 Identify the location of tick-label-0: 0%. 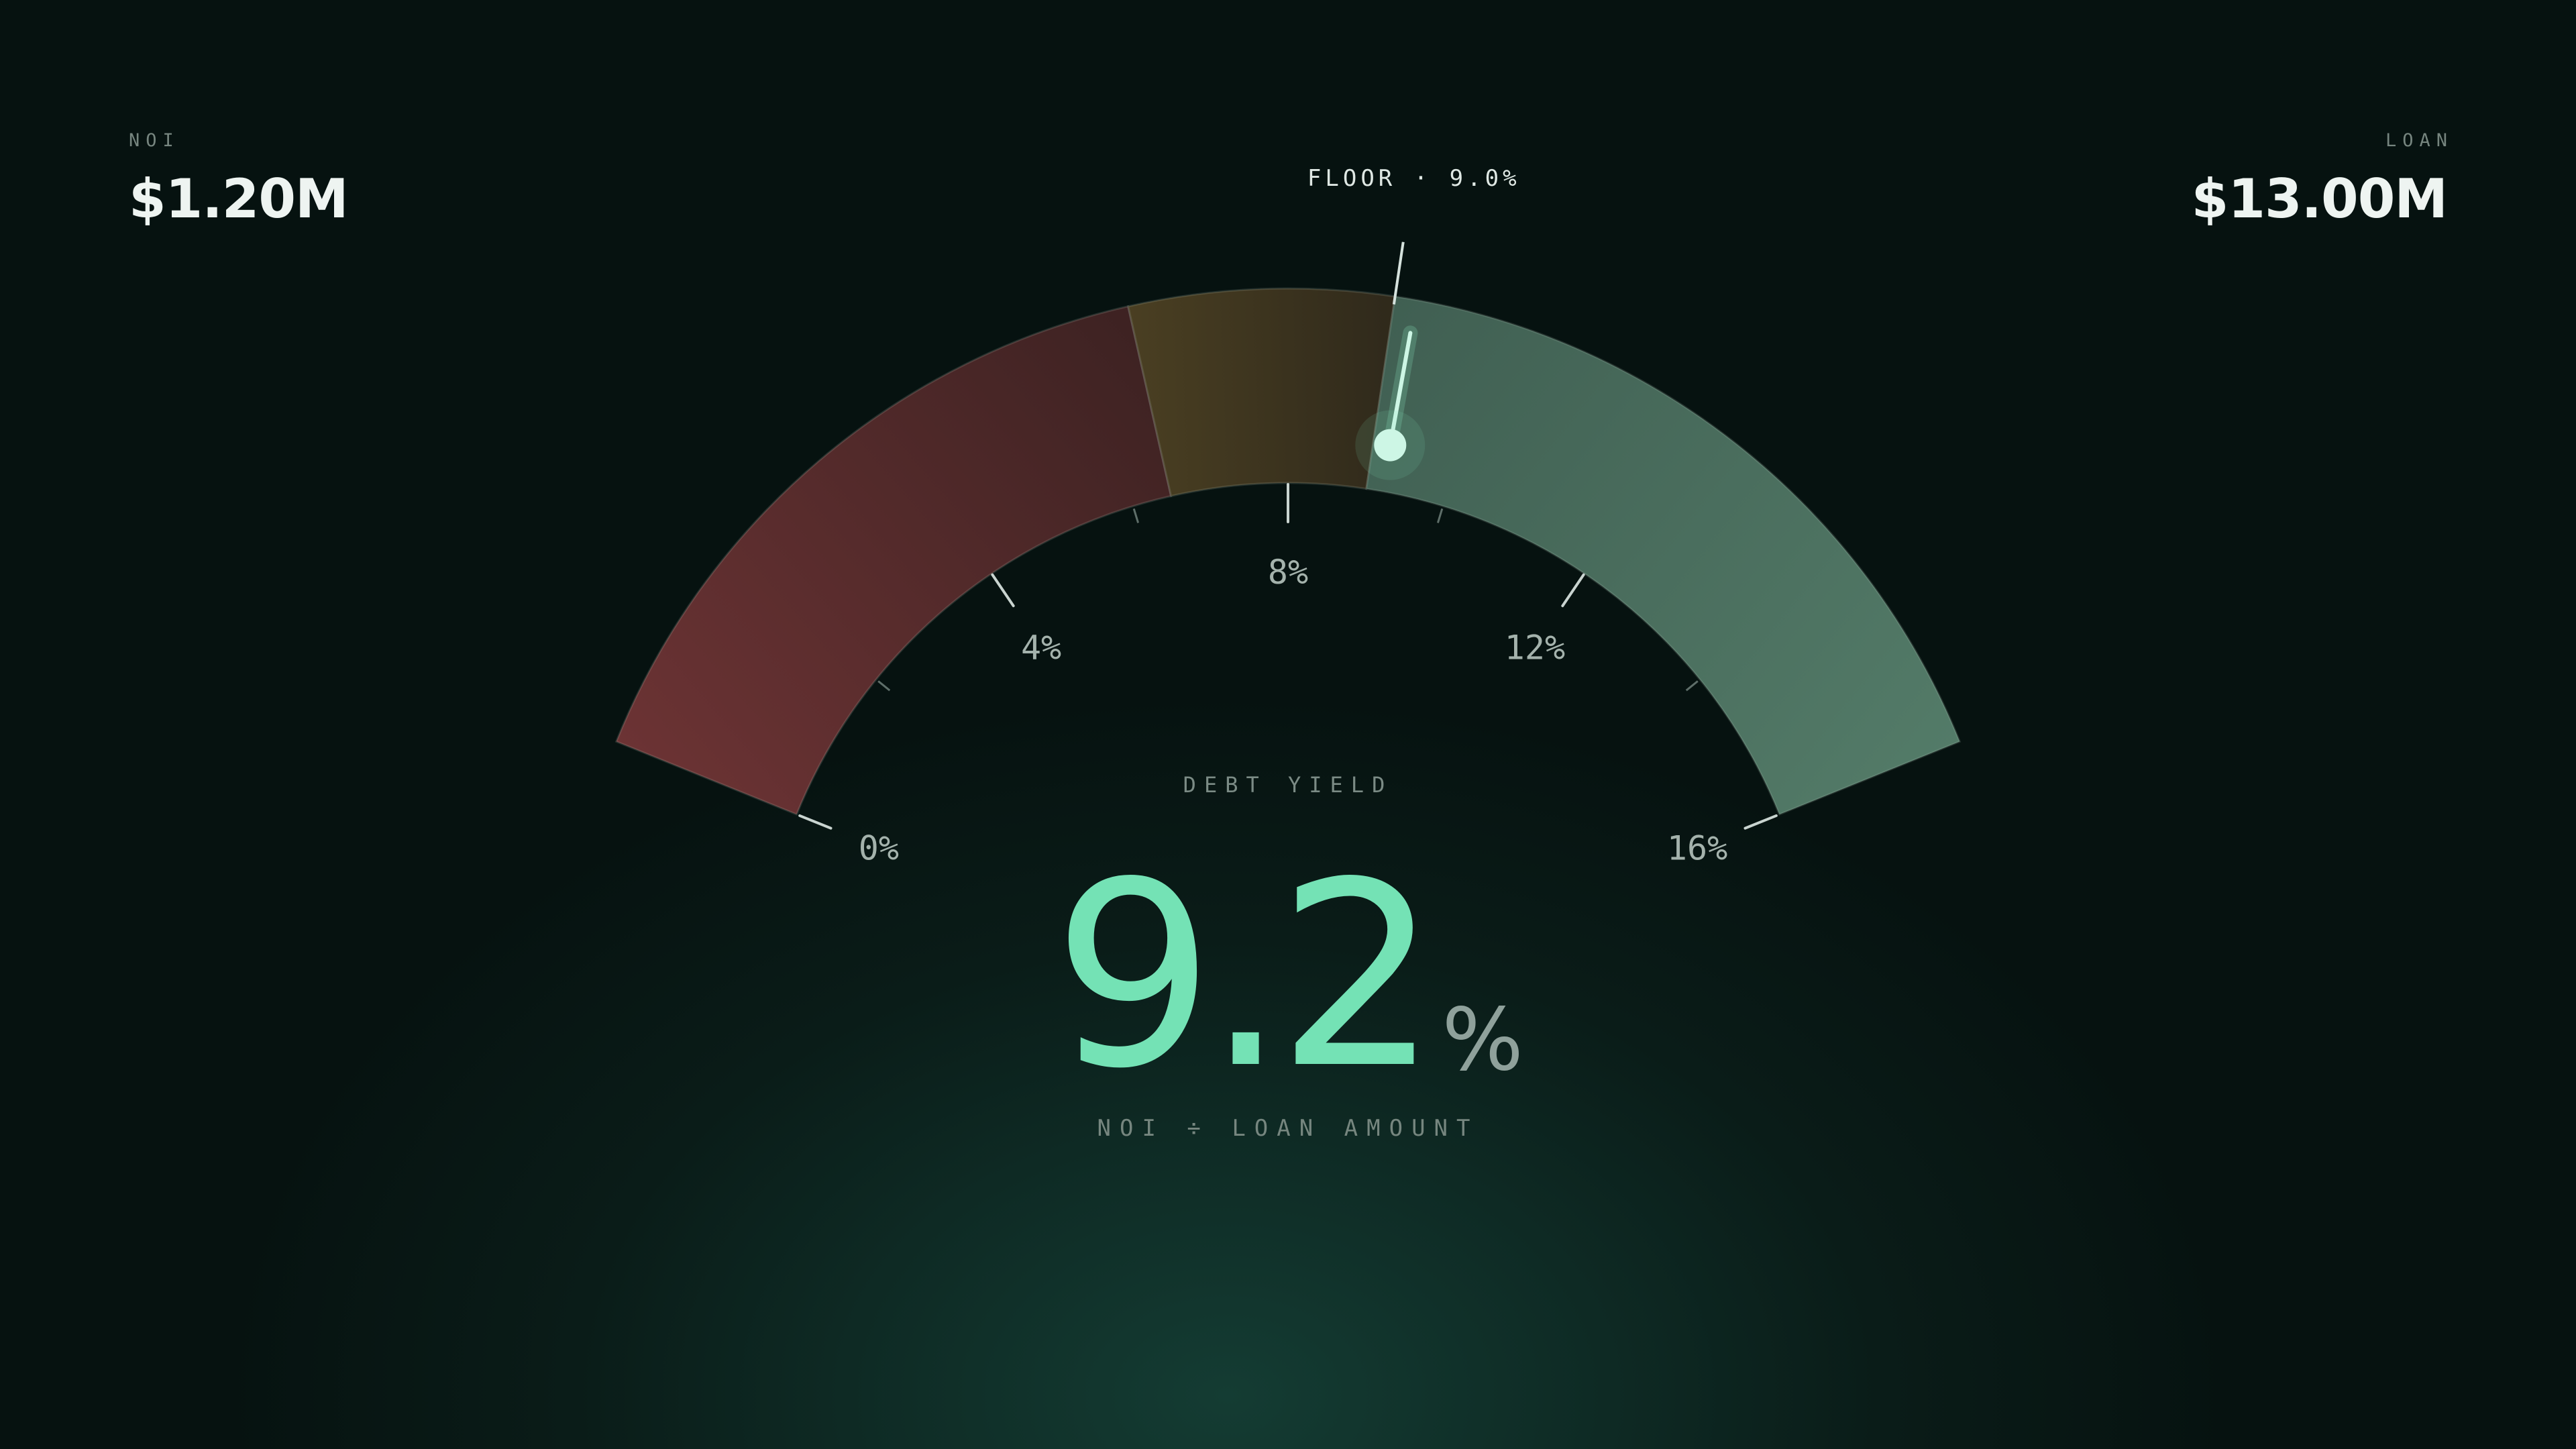
(879, 848).